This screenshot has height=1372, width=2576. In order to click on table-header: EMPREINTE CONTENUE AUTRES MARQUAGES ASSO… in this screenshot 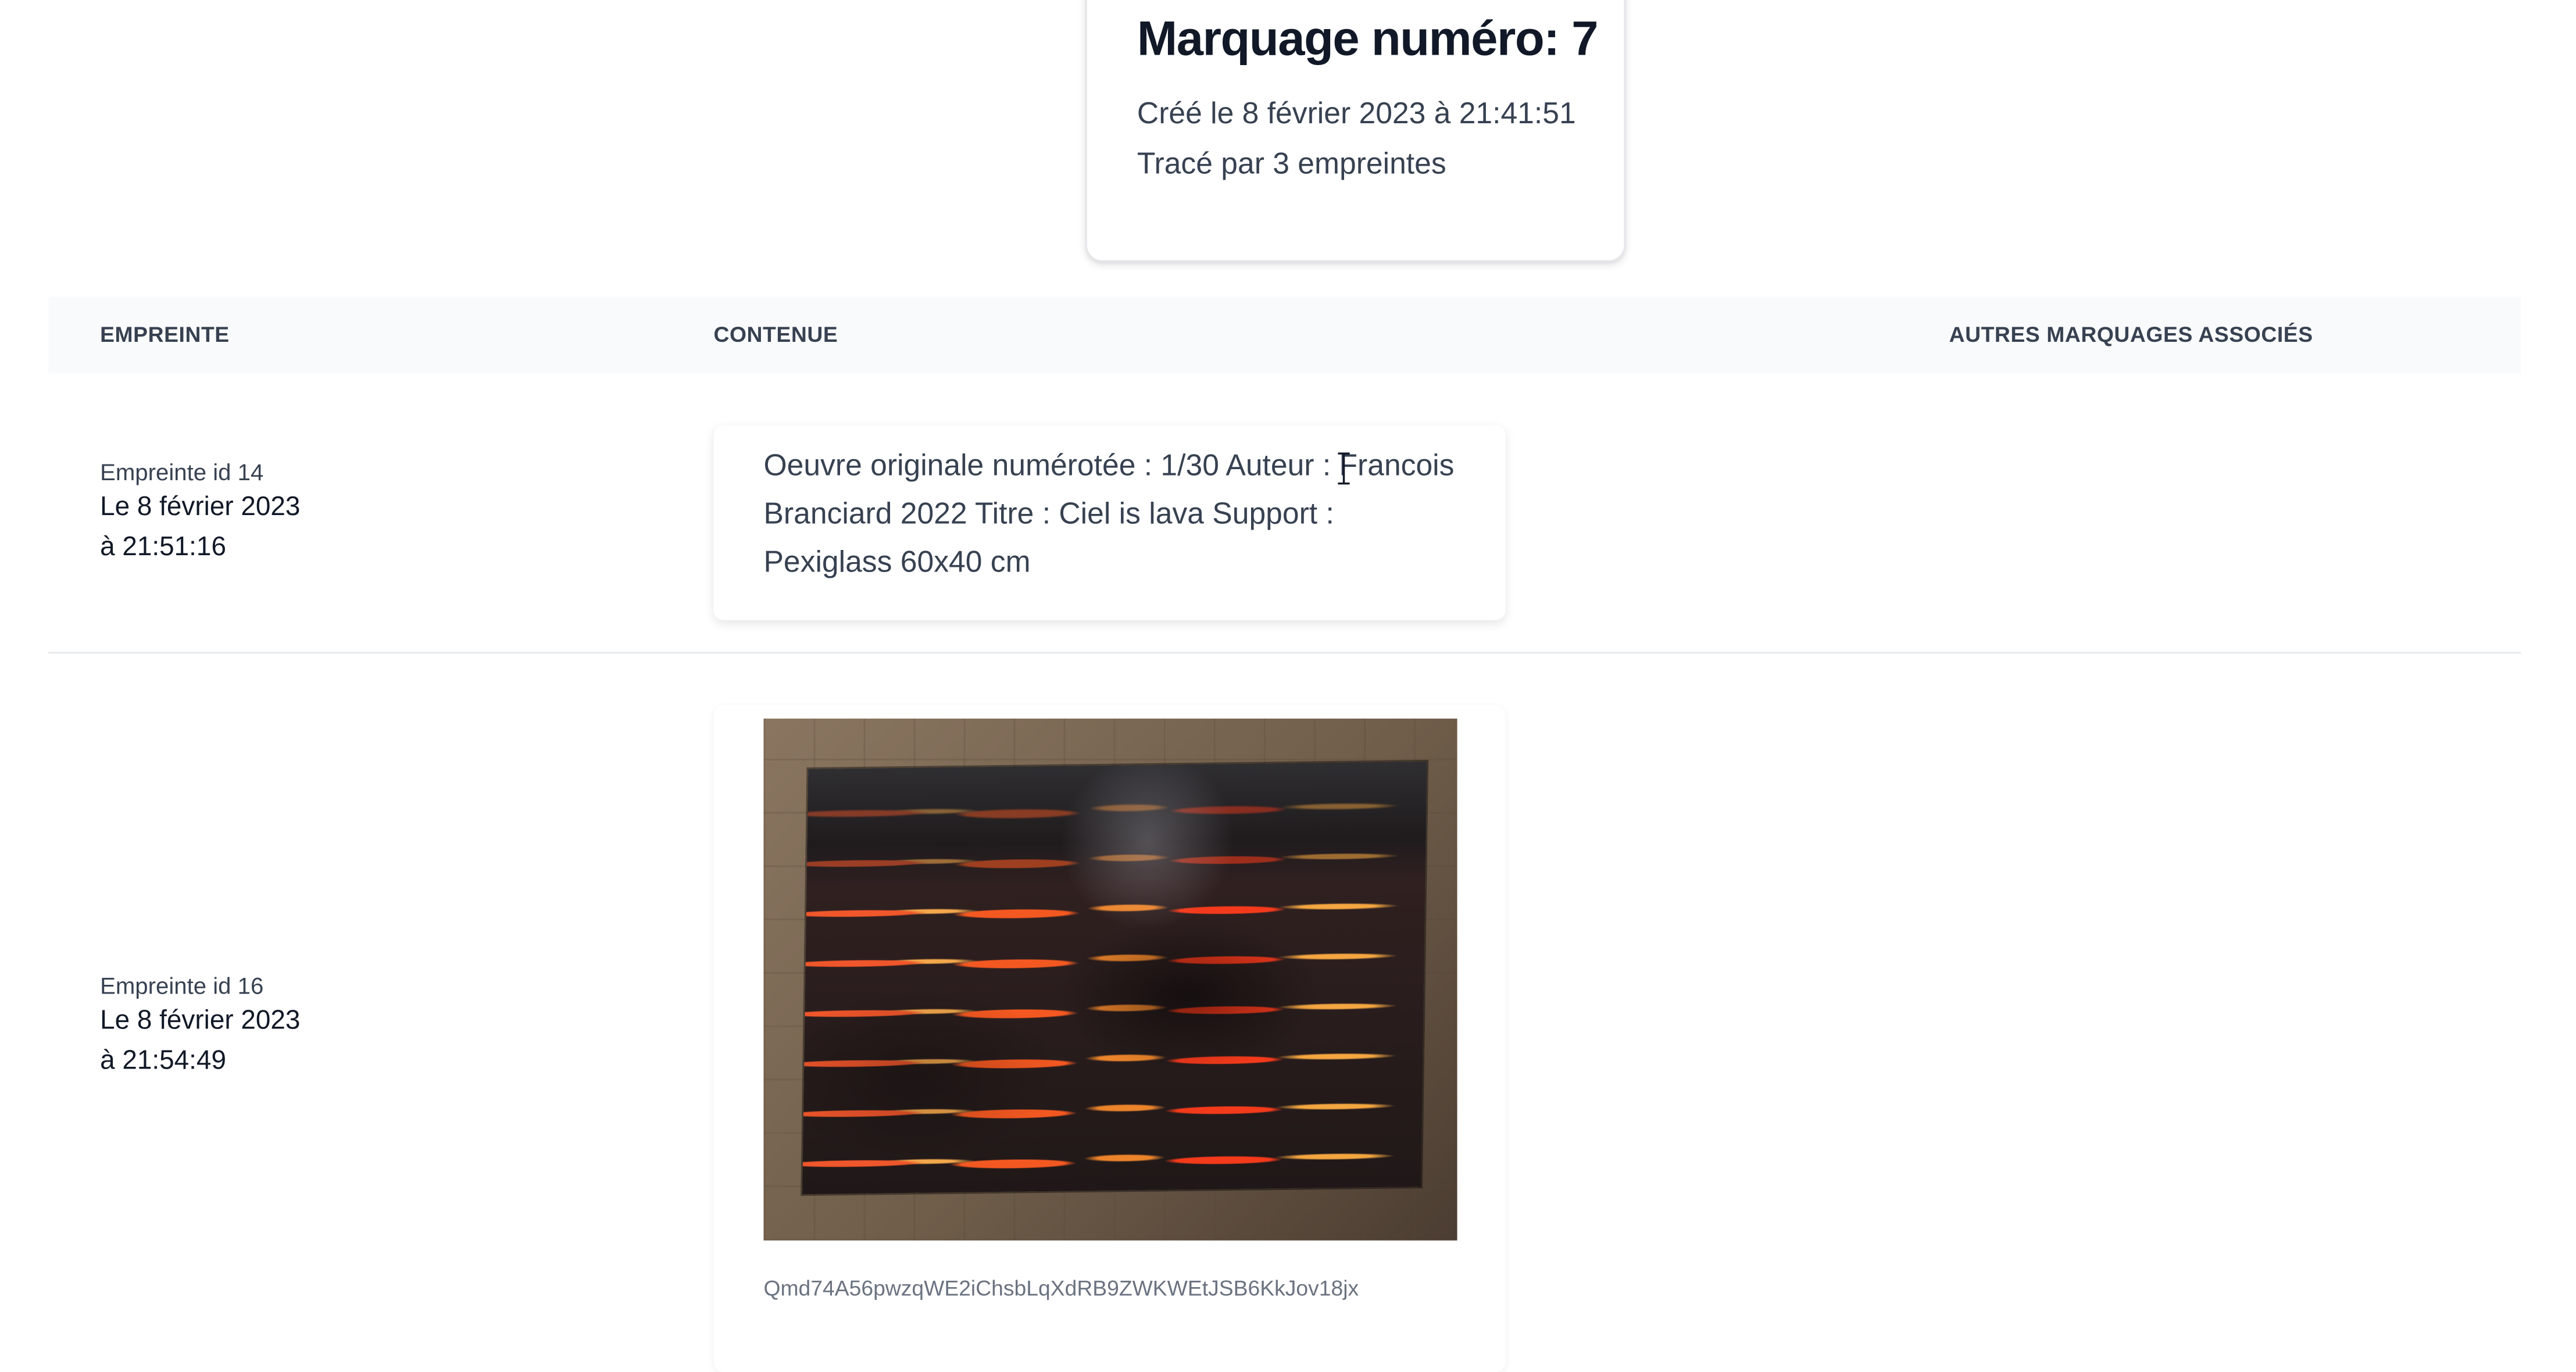, I will do `click(1284, 335)`.